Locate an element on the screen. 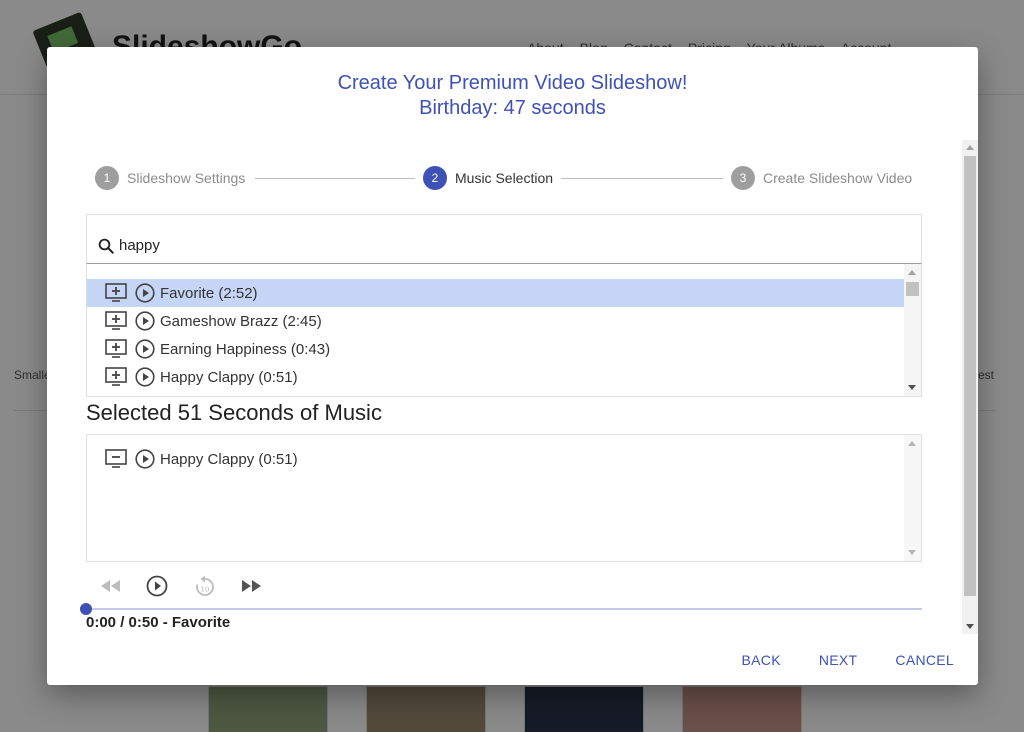 This screenshot has width=1024, height=732. track-name: Gameshow Brazz (2:45) is located at coordinates (241, 321).